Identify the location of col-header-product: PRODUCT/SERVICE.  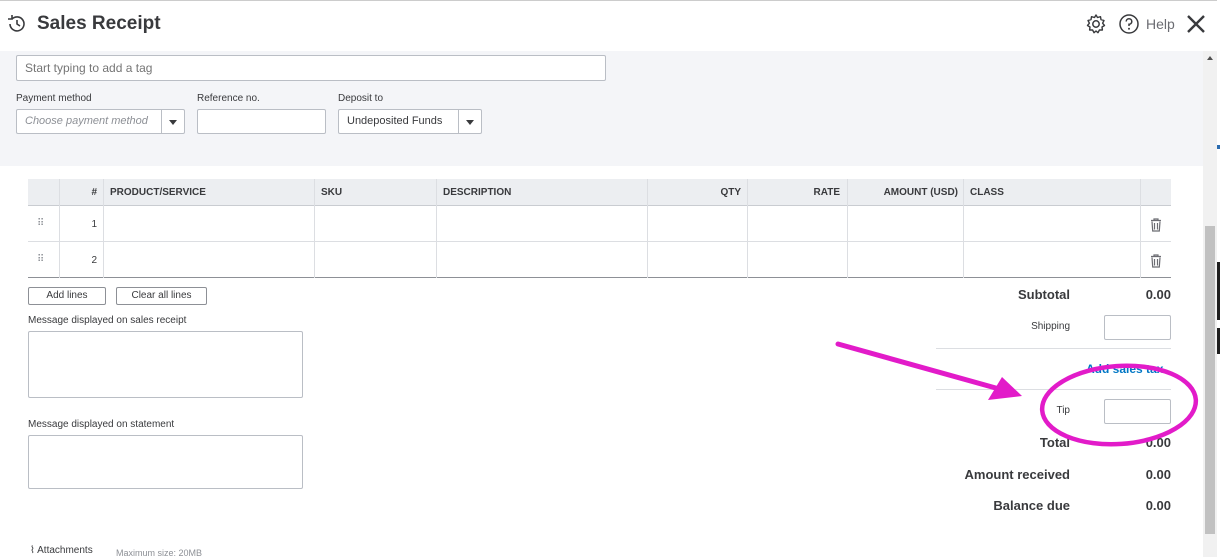
(158, 192).